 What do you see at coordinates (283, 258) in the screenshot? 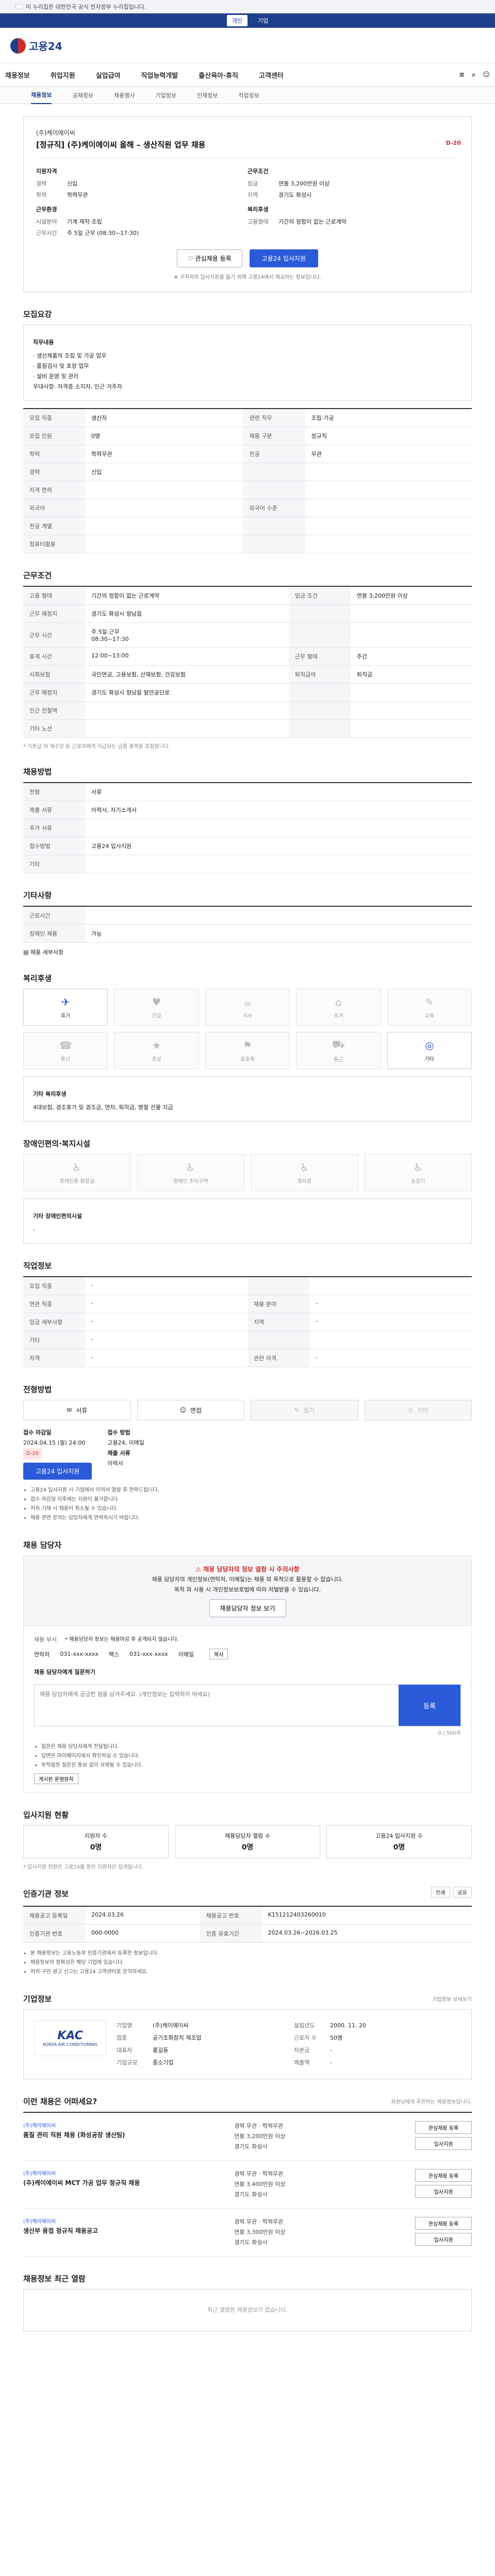
I see `apply-button: 고용24 입사지원` at bounding box center [283, 258].